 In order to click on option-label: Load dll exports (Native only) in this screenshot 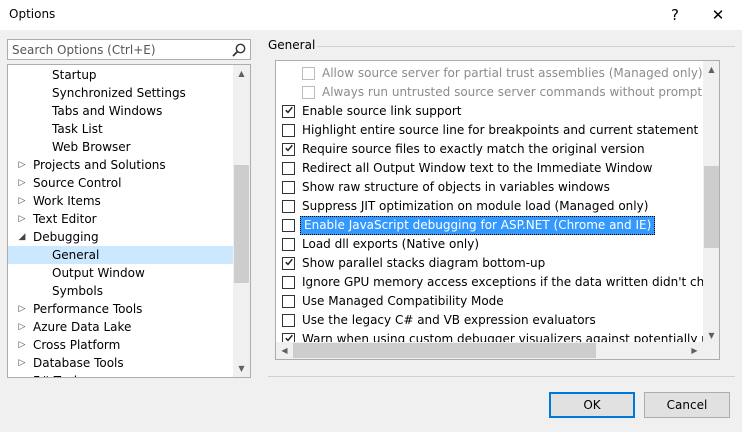, I will do `click(391, 244)`.